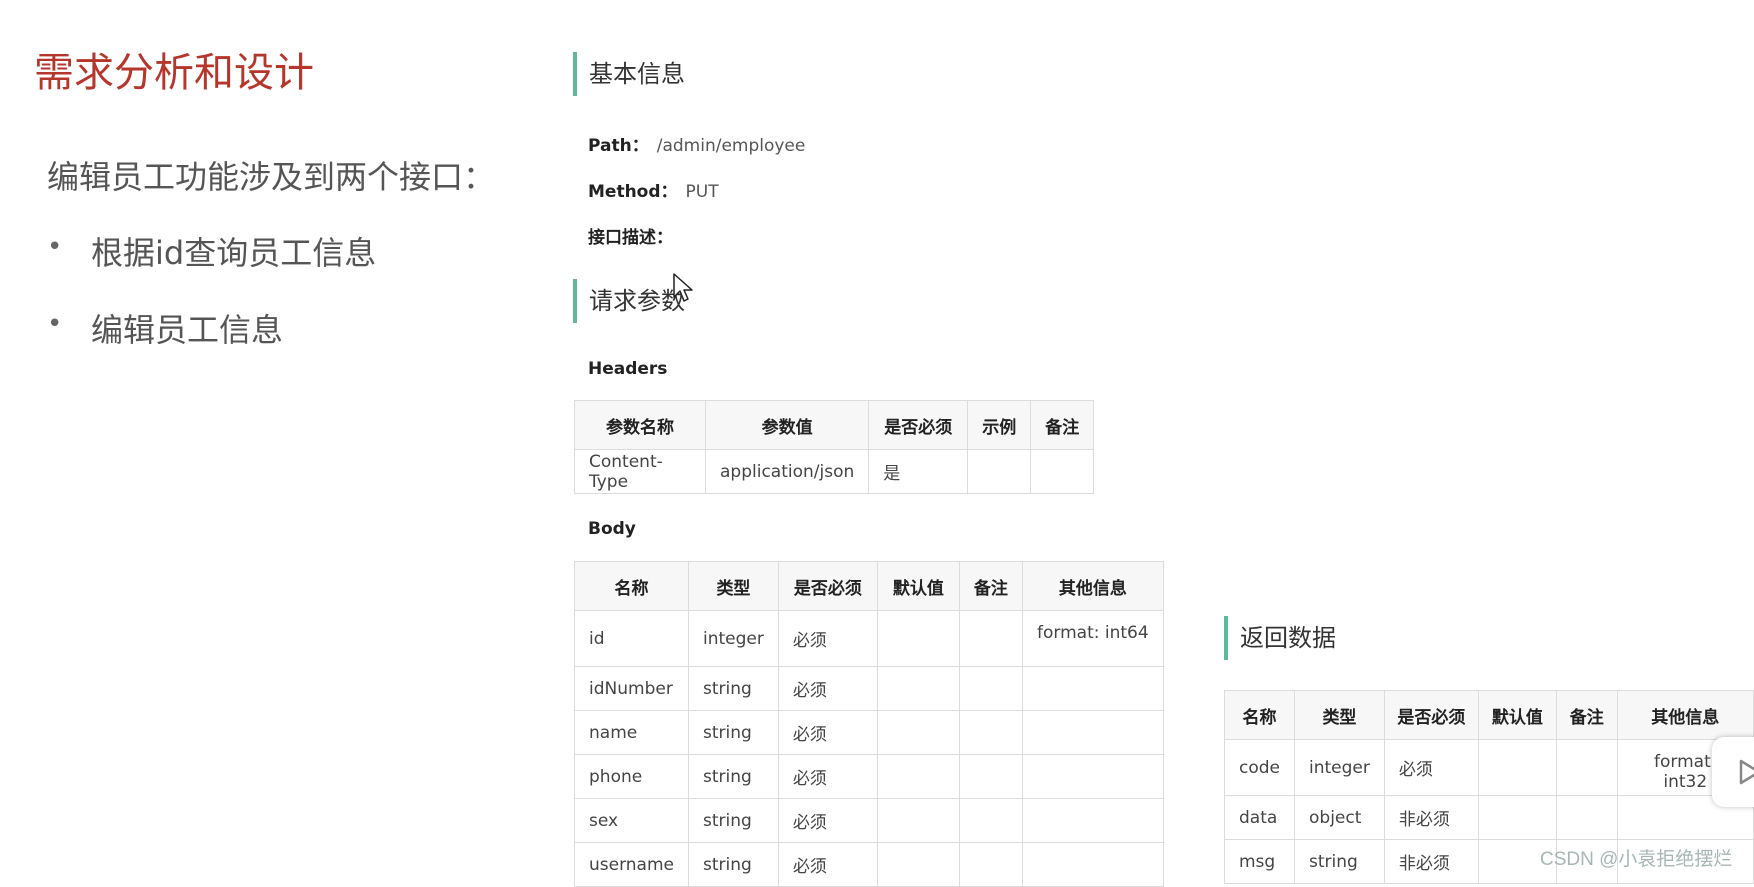 The image size is (1754, 887). I want to click on bullet-text: 根据id查询员工信息, so click(234, 253).